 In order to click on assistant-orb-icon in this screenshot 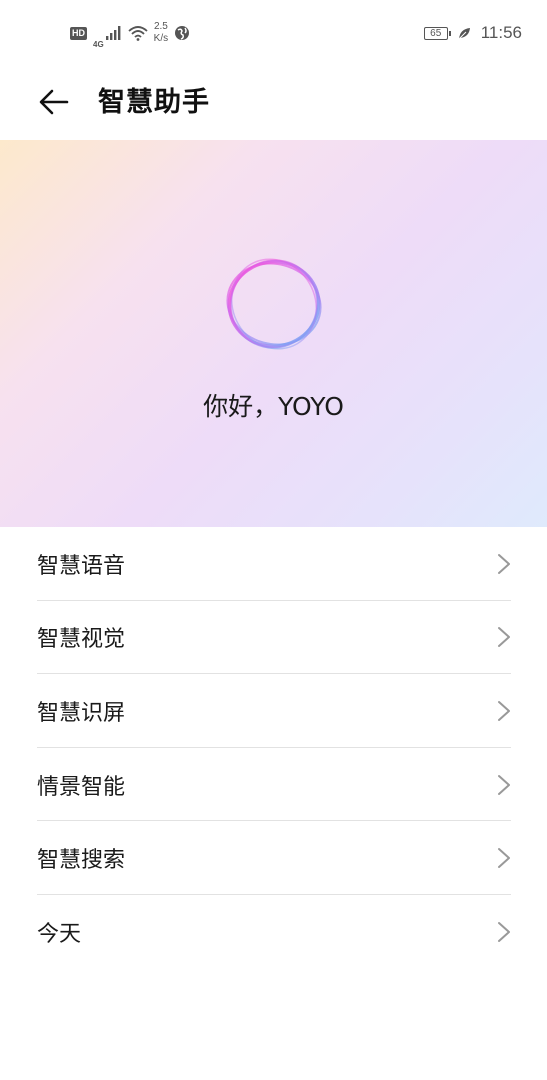, I will do `click(274, 304)`.